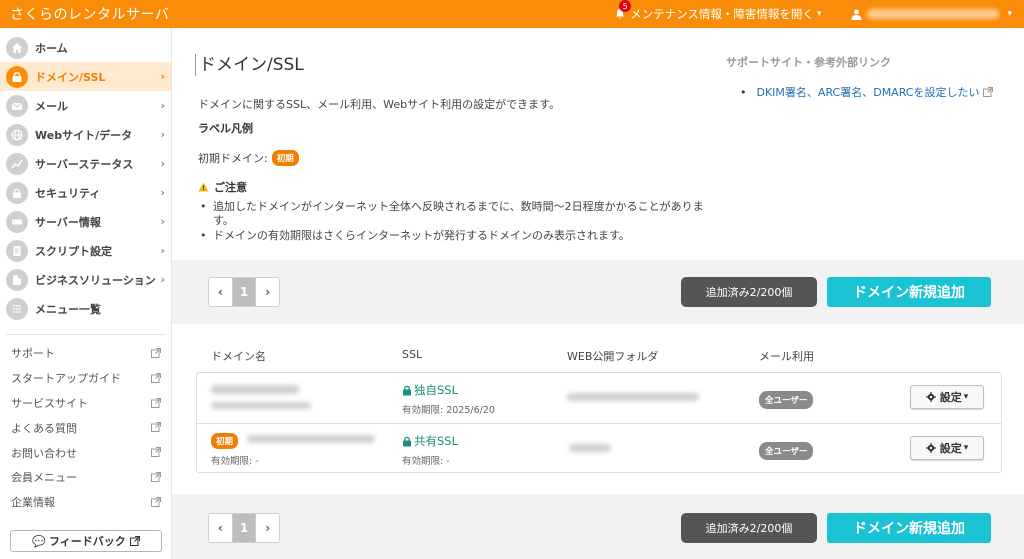 The width and height of the screenshot is (1024, 559). I want to click on sidebar-link-startup-guide: スタートアップガイド, so click(85, 378).